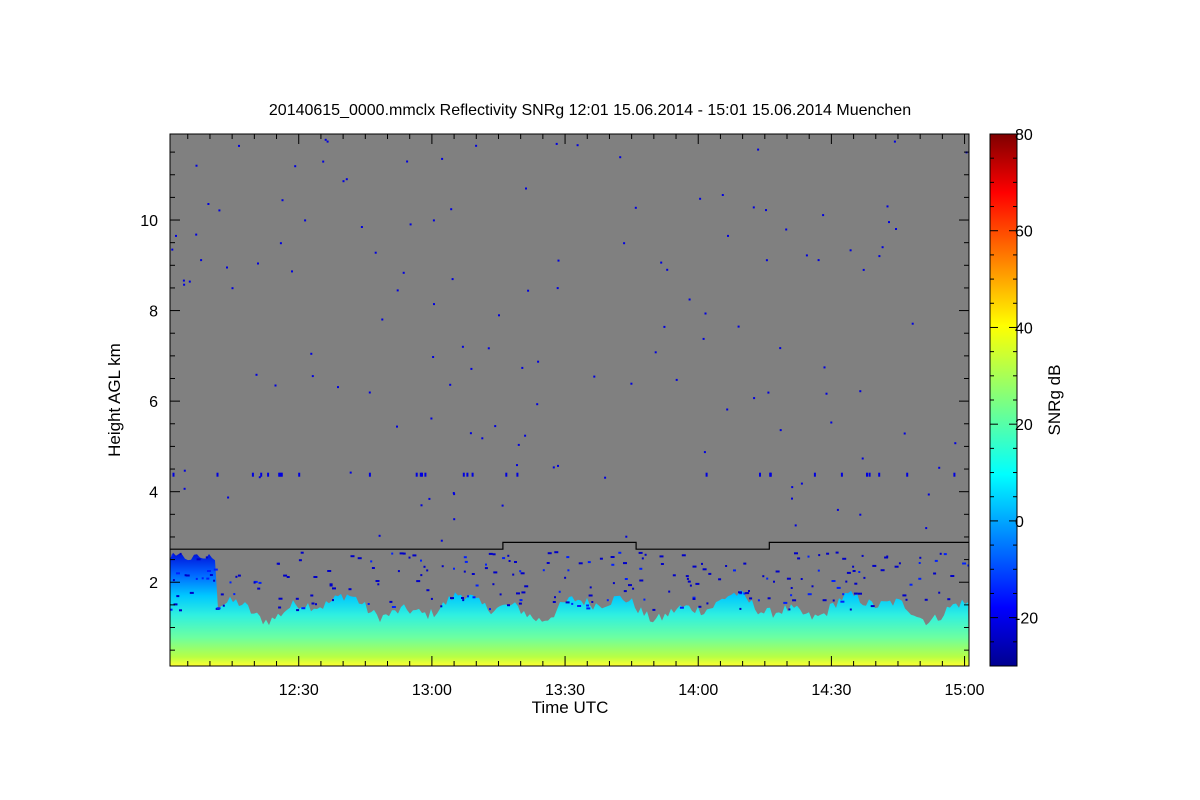 Image resolution: width=1200 pixels, height=800 pixels. Describe the element at coordinates (1054, 400) in the screenshot. I see `colorbar-label: SNRg dB` at that location.